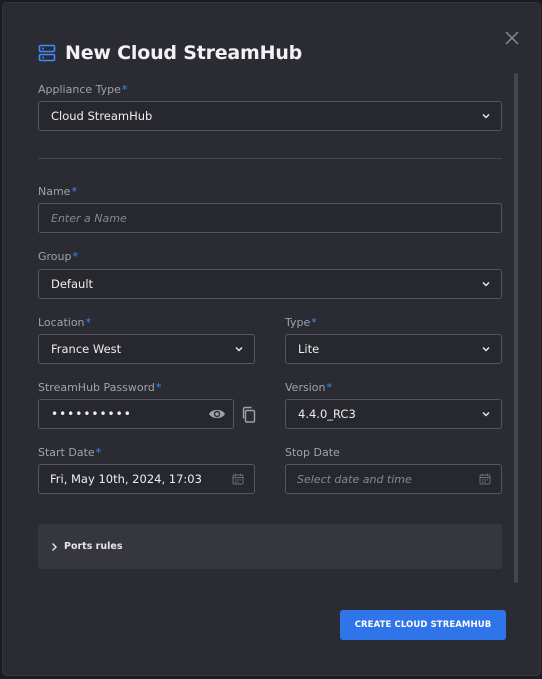  I want to click on close-icon, so click(512, 38).